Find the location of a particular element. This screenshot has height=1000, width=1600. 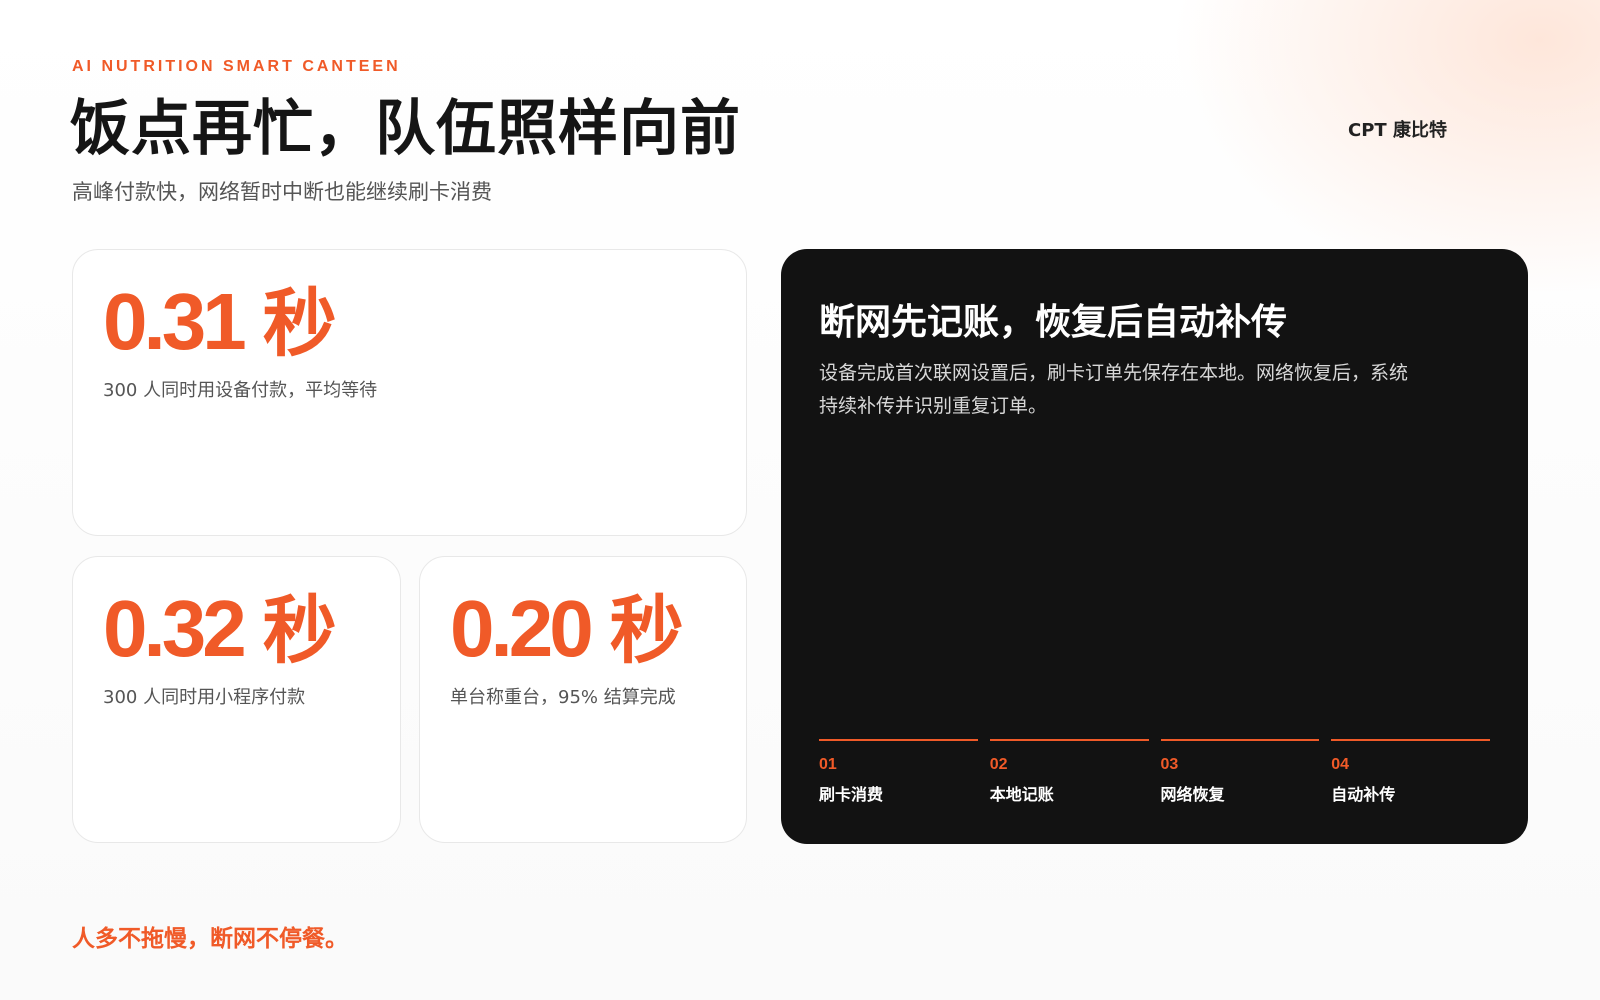

process-step: 01 刷卡消费 is located at coordinates (898, 772).